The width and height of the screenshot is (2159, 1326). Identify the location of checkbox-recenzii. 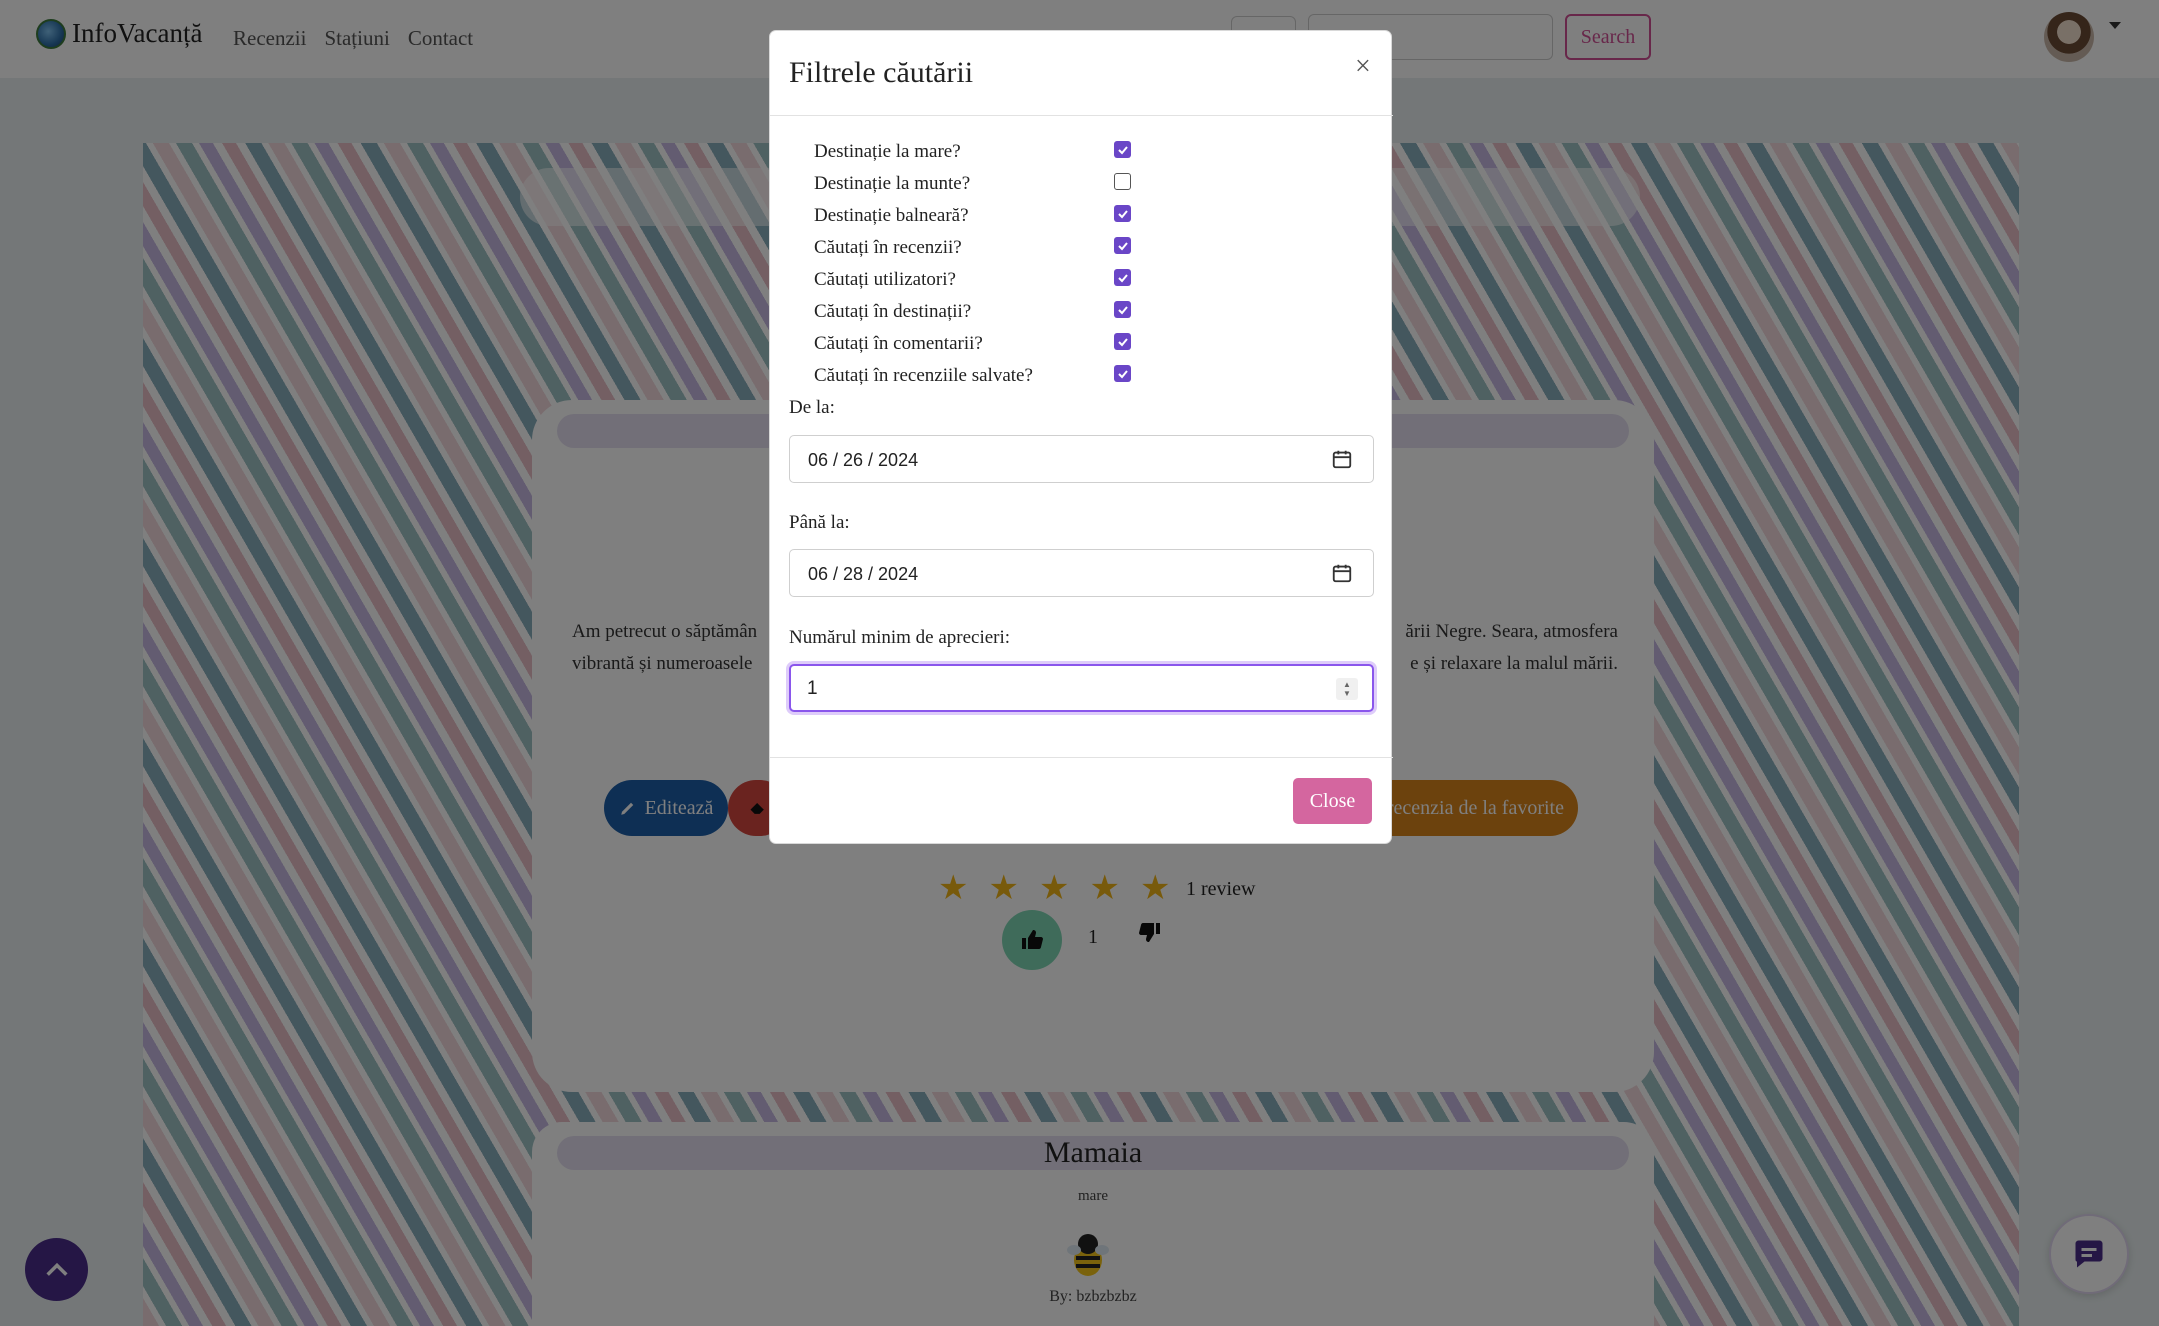
(1122, 245).